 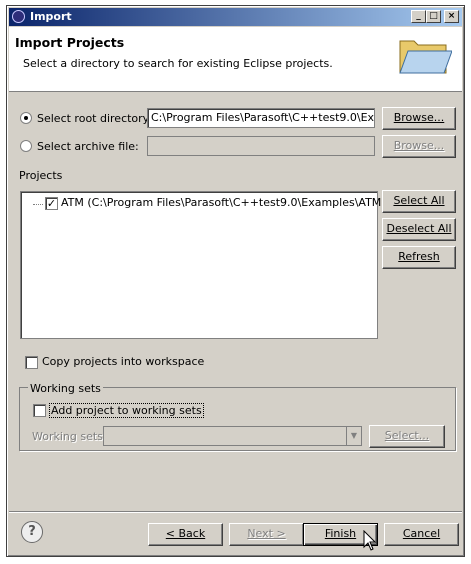 I want to click on refresh-button: Refresh, so click(x=419, y=257).